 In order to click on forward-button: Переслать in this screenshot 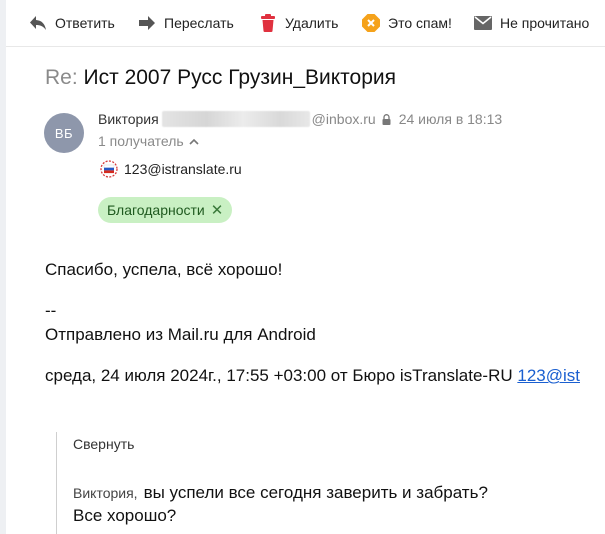, I will do `click(185, 23)`.